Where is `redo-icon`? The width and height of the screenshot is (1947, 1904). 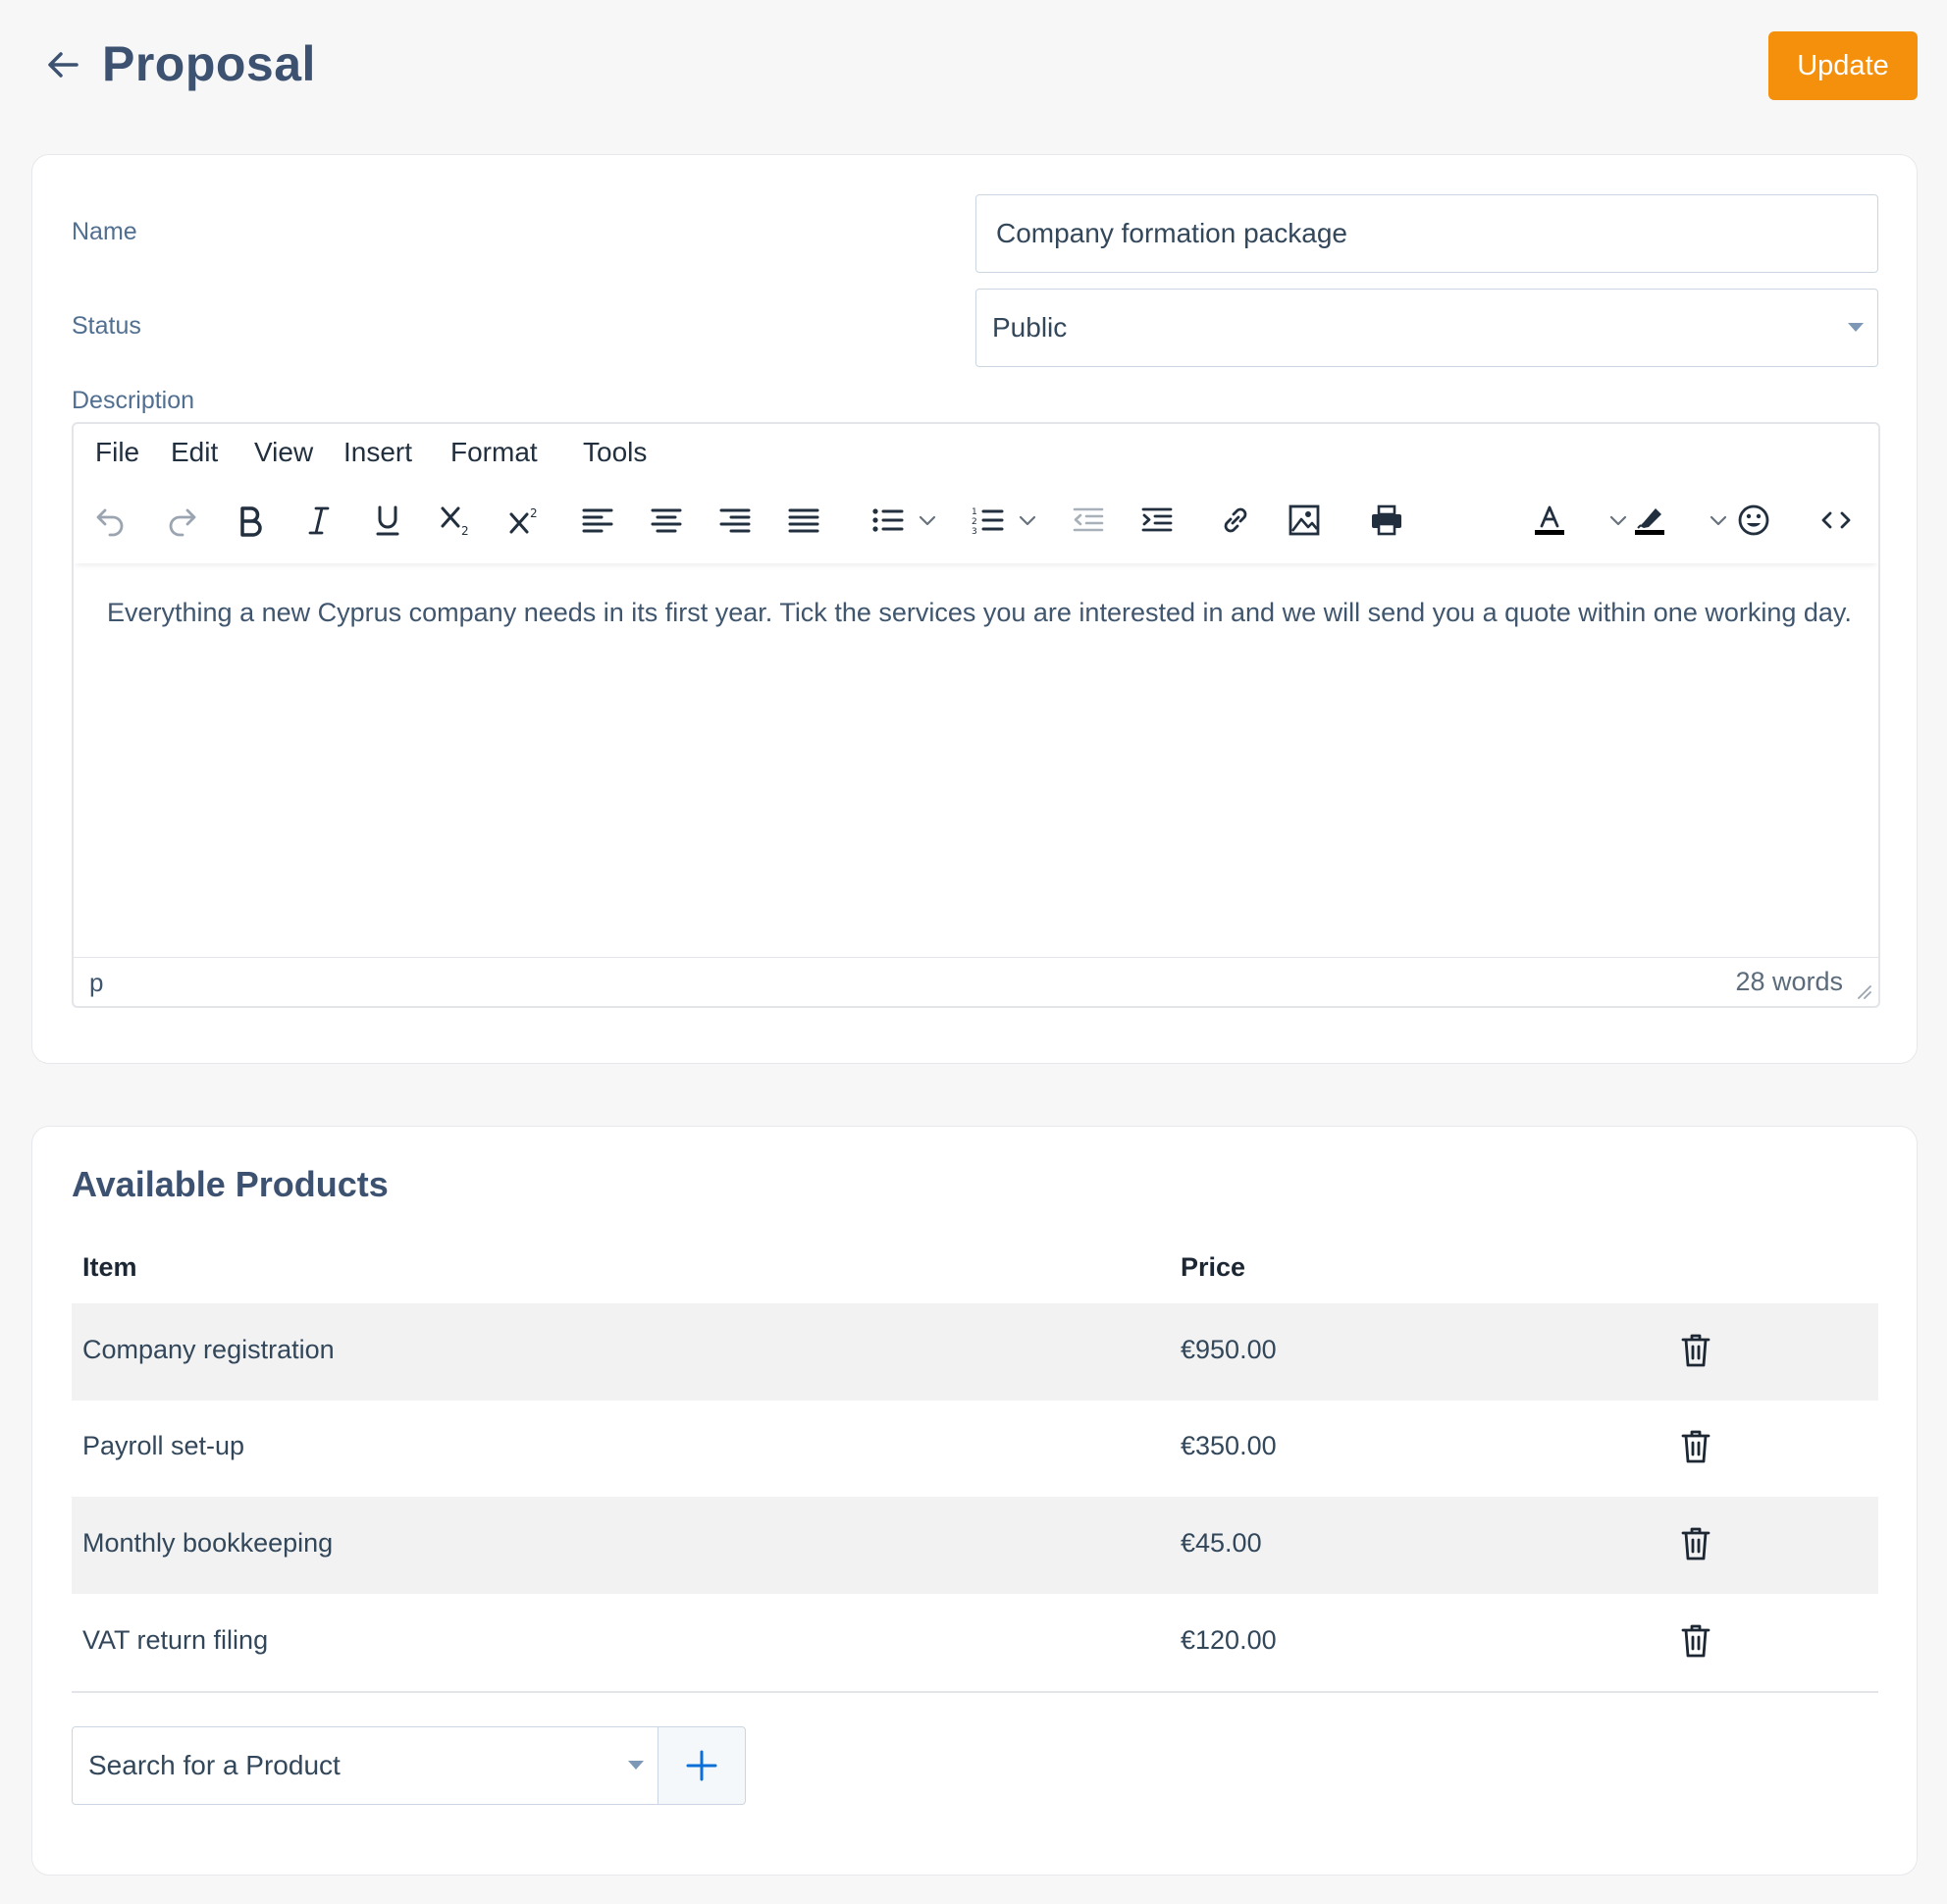
redo-icon is located at coordinates (181, 520).